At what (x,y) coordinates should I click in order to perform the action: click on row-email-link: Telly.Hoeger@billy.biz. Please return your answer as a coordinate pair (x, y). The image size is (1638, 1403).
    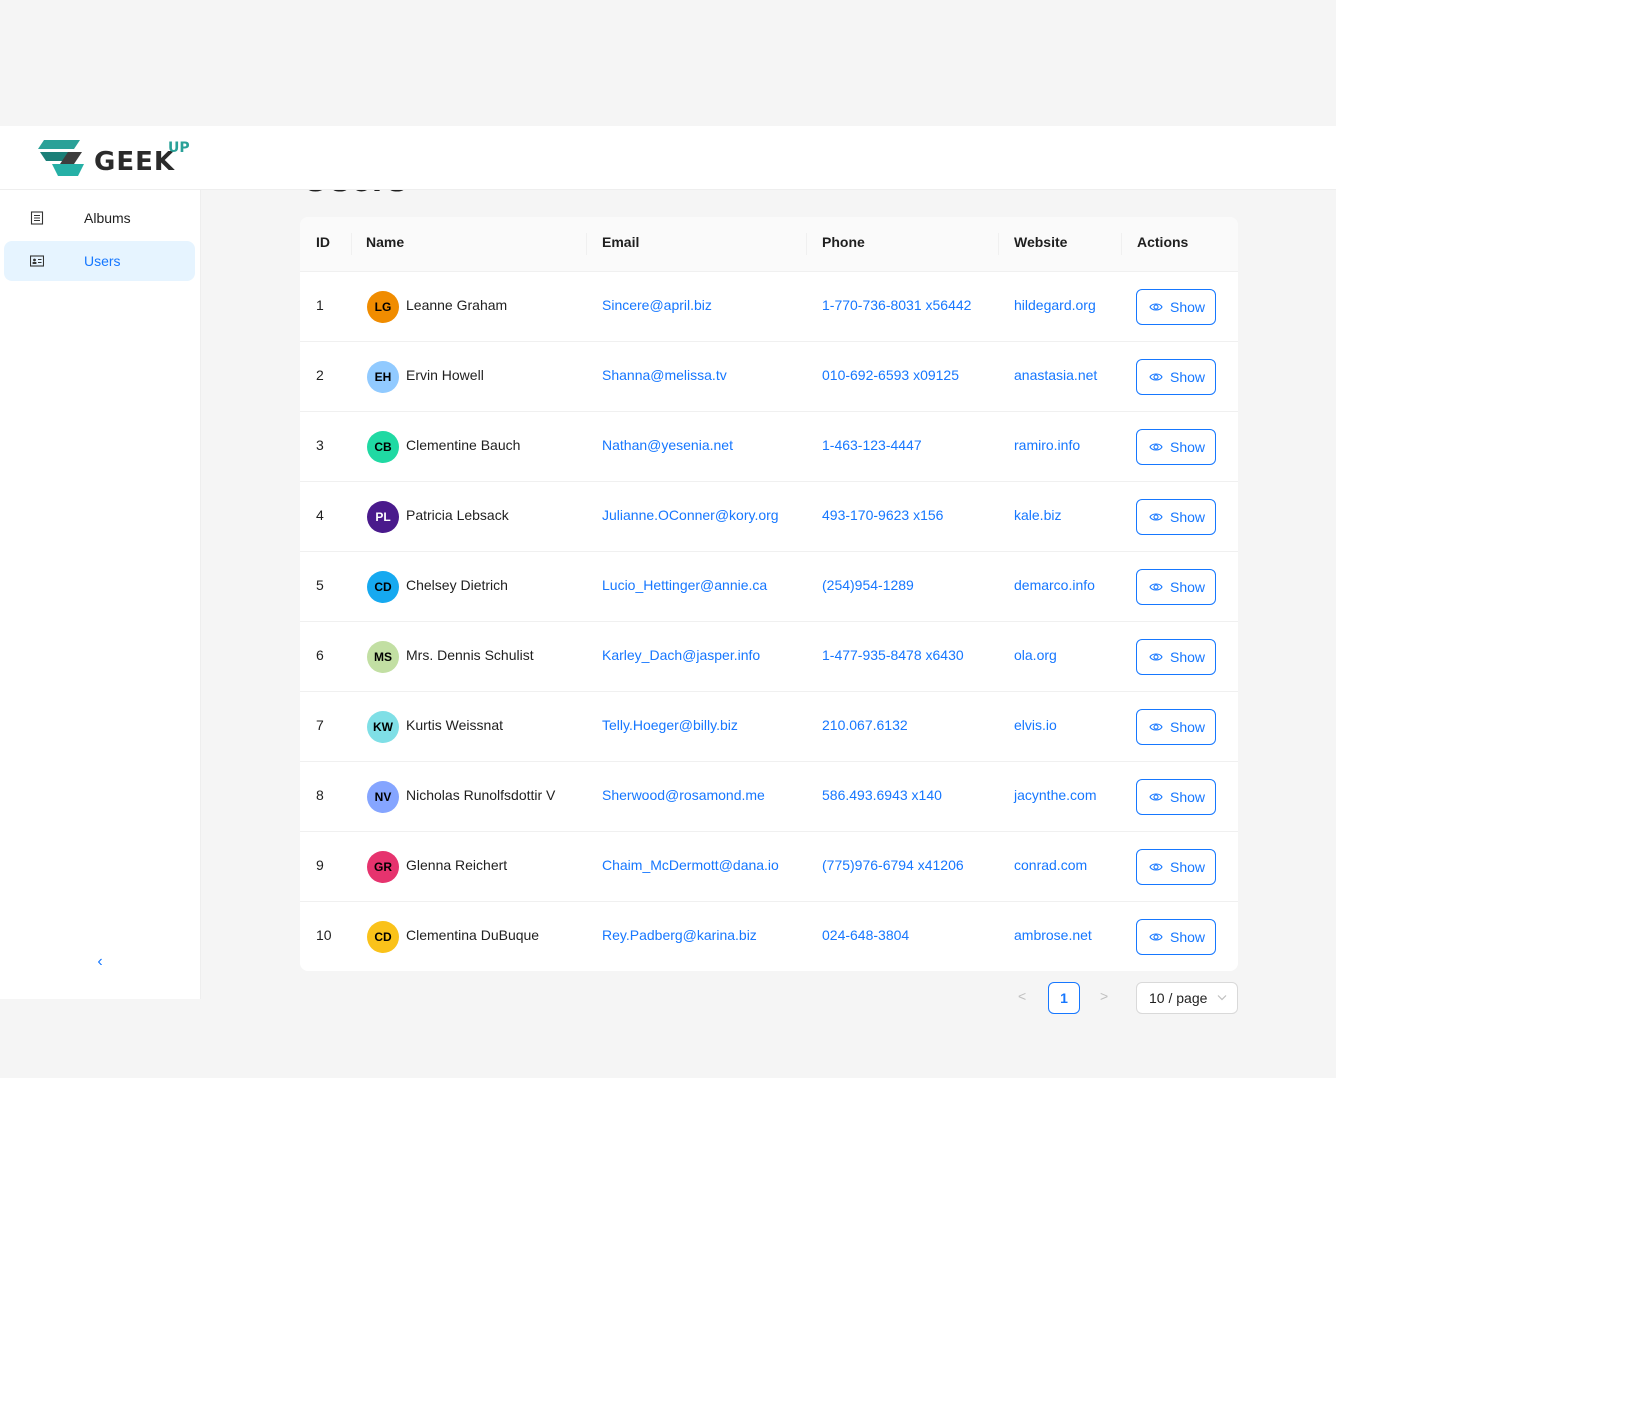
    Looking at the image, I should click on (670, 725).